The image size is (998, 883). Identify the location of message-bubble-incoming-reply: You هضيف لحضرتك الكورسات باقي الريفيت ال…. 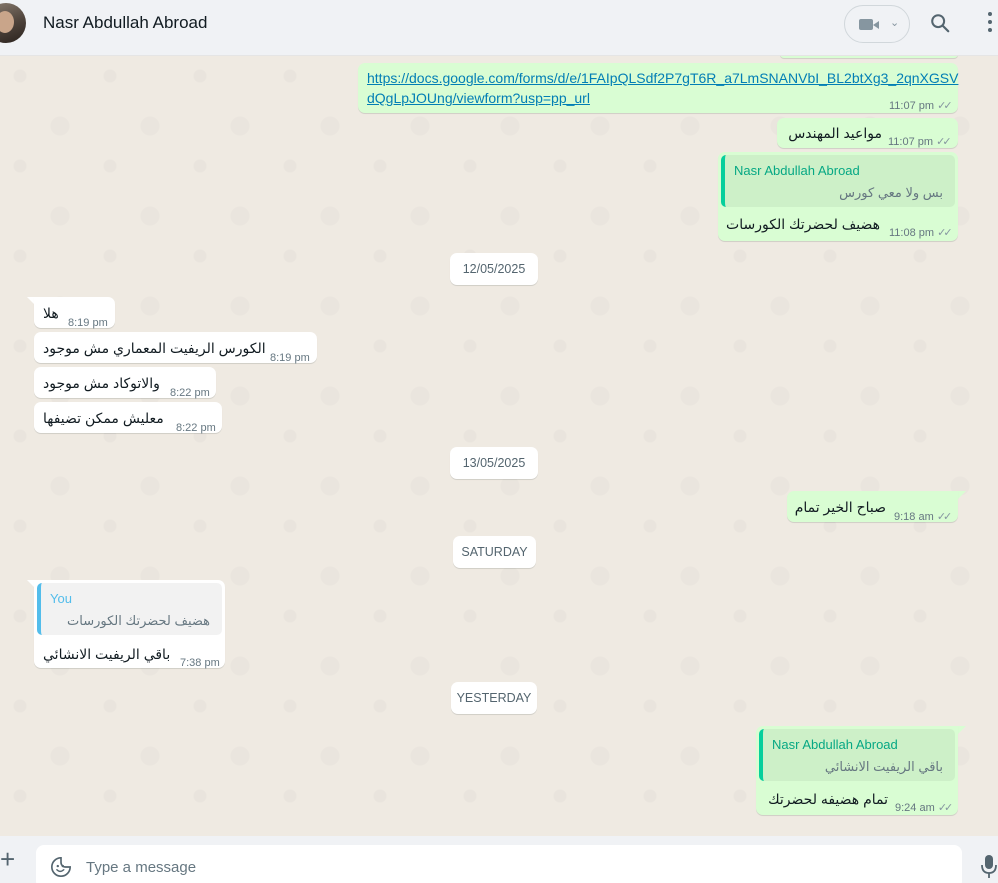
(129, 624).